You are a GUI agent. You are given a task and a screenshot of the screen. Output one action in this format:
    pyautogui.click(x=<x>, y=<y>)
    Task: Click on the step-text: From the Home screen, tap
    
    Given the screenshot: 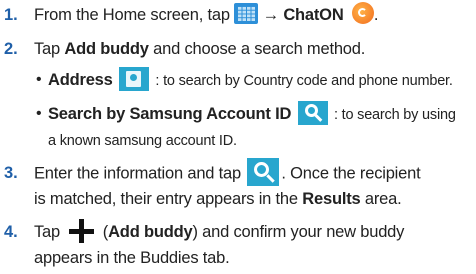 What is the action you would take?
    pyautogui.click(x=132, y=15)
    